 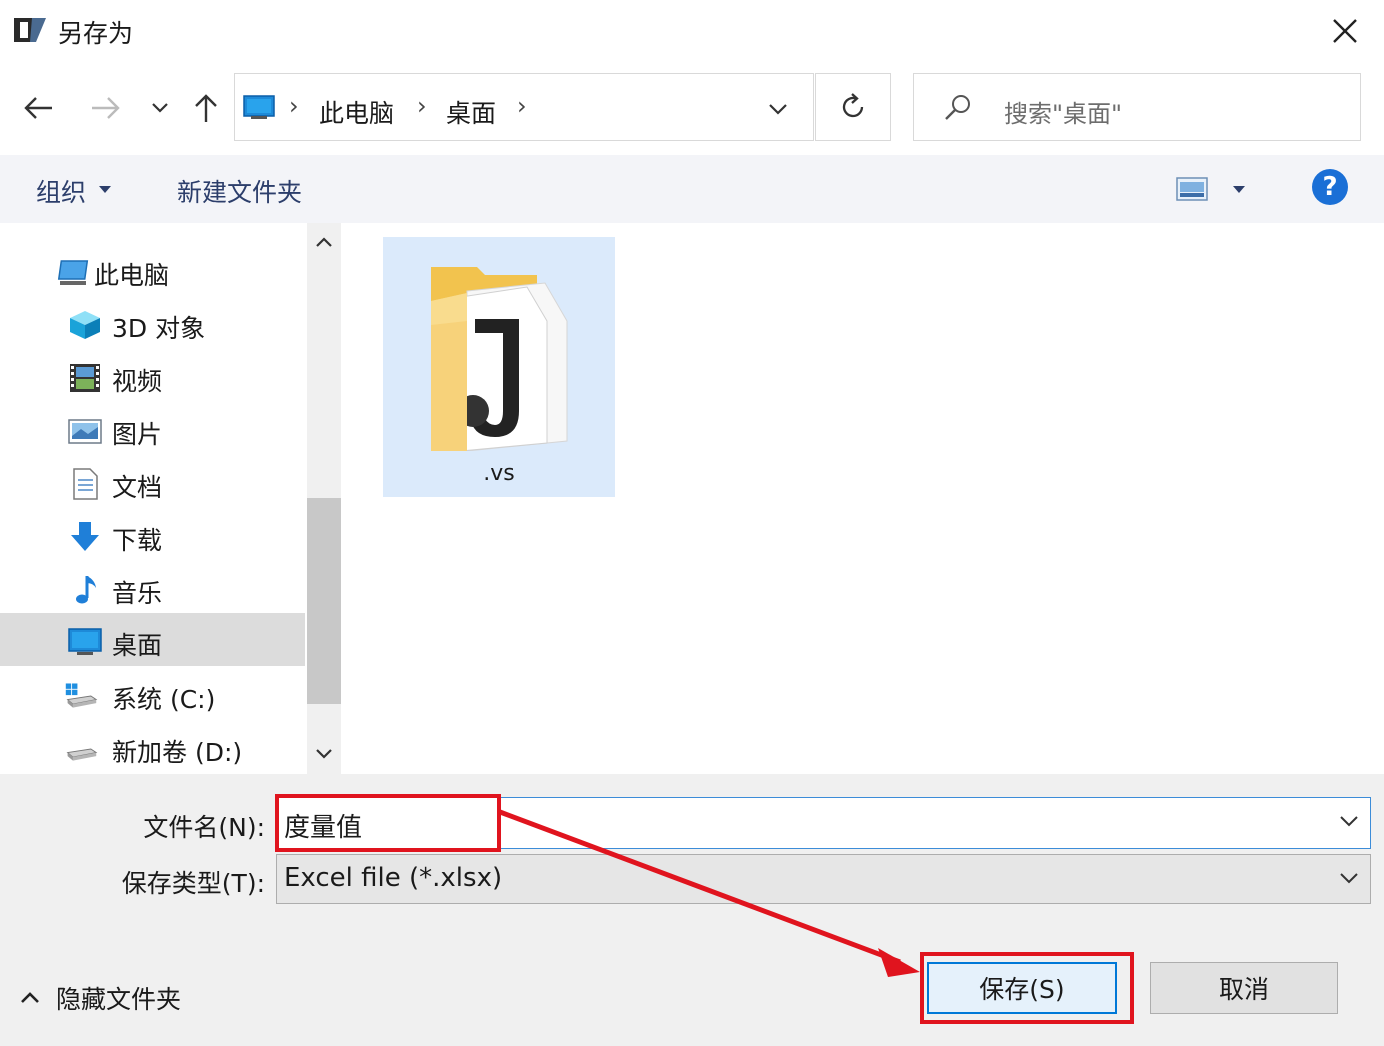 I want to click on sidebar-item-music: 音乐, so click(x=152, y=589).